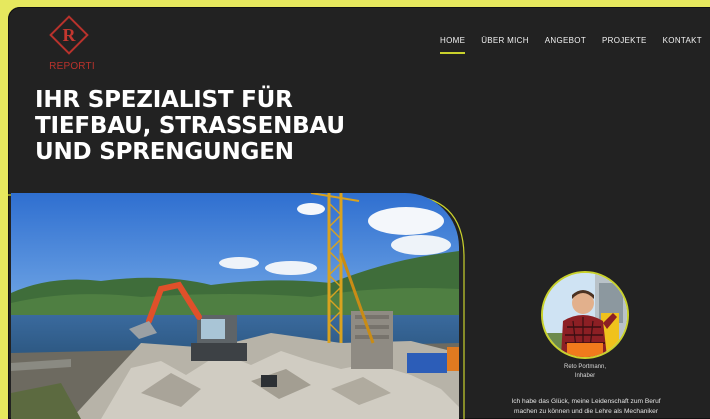  What do you see at coordinates (585, 315) in the screenshot?
I see `owner-portrait-photo` at bounding box center [585, 315].